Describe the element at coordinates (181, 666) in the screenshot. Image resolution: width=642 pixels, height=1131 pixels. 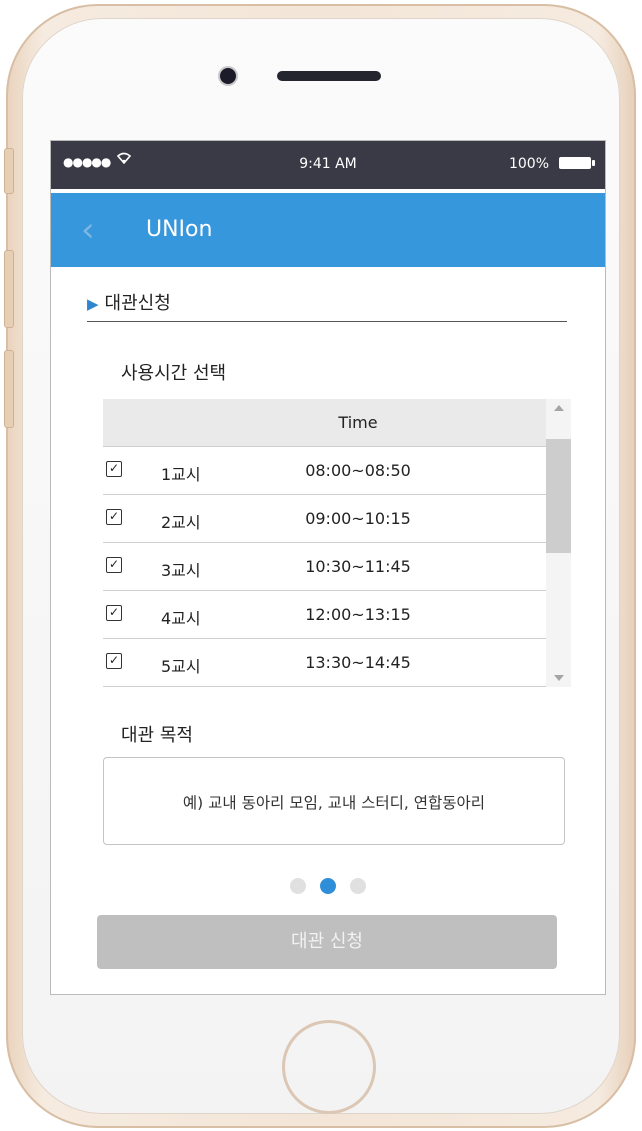
I see `period-label: 5교시` at that location.